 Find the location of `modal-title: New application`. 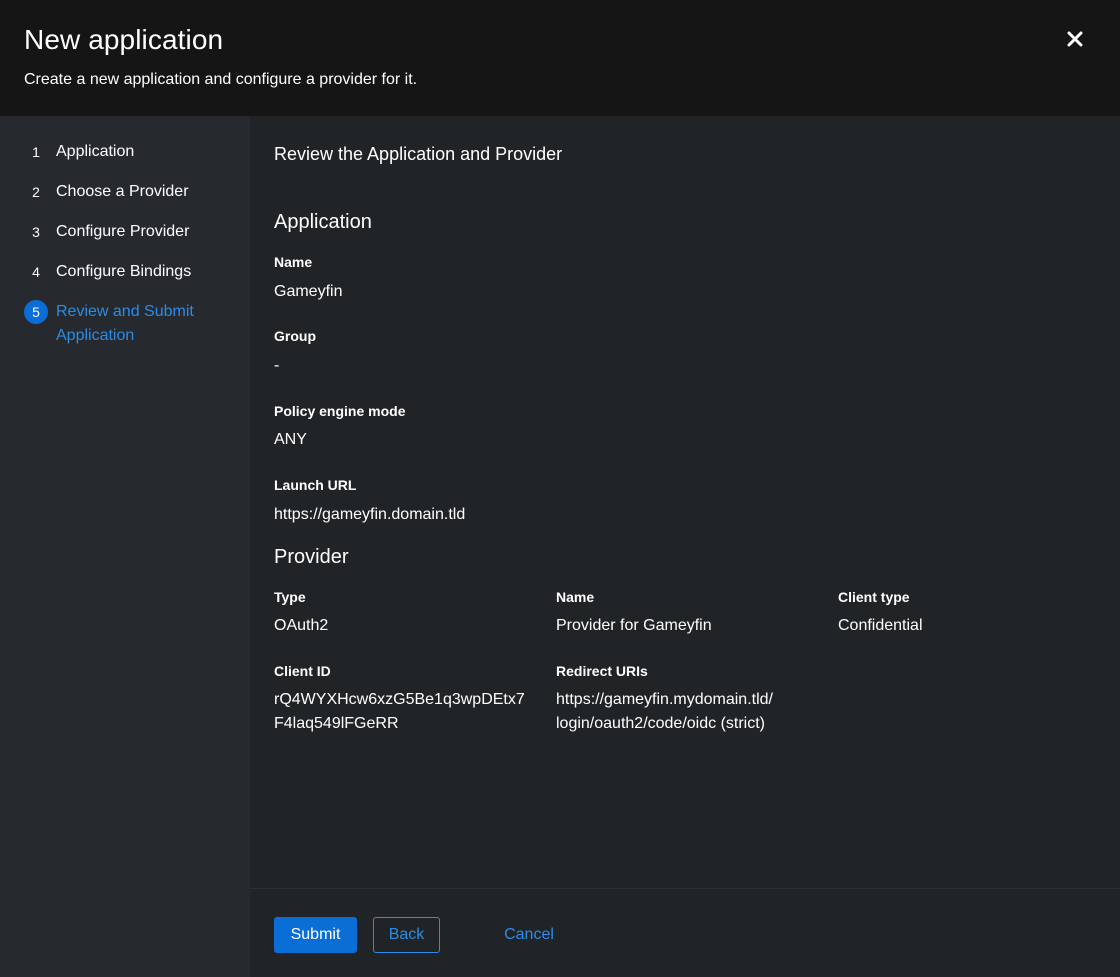

modal-title: New application is located at coordinates (124, 39).